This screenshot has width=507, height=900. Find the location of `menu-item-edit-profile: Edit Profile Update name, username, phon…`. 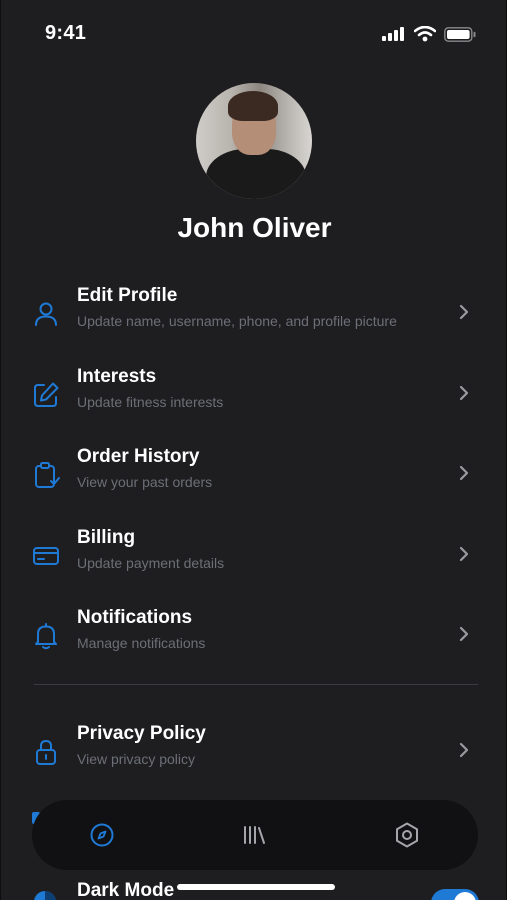

menu-item-edit-profile: Edit Profile Update name, username, phon… is located at coordinates (253, 316).